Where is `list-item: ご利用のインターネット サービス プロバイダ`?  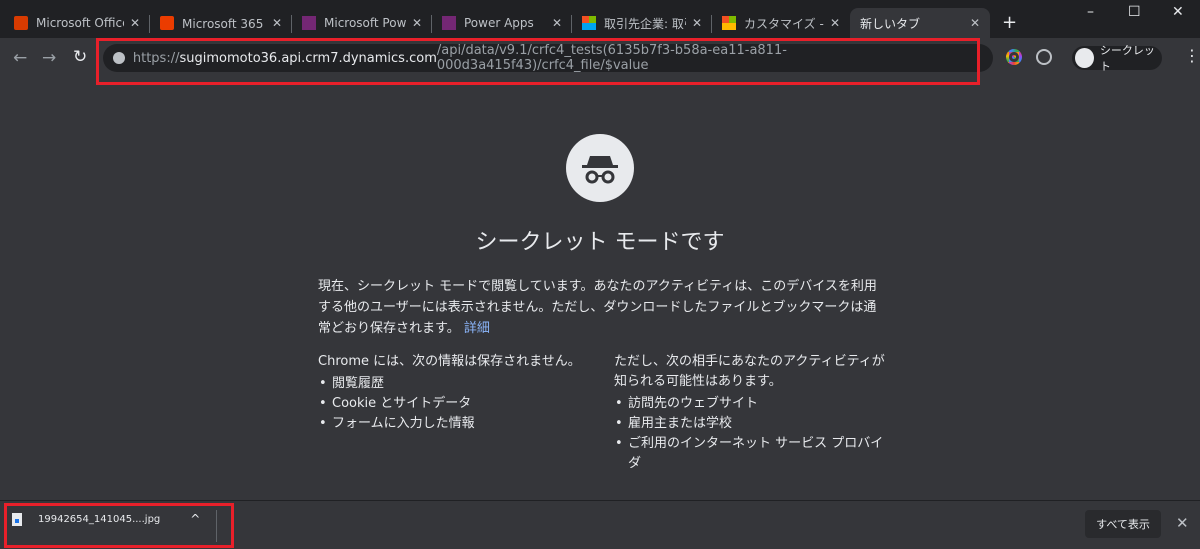 list-item: ご利用のインターネット サービス プロバイダ is located at coordinates (751, 454).